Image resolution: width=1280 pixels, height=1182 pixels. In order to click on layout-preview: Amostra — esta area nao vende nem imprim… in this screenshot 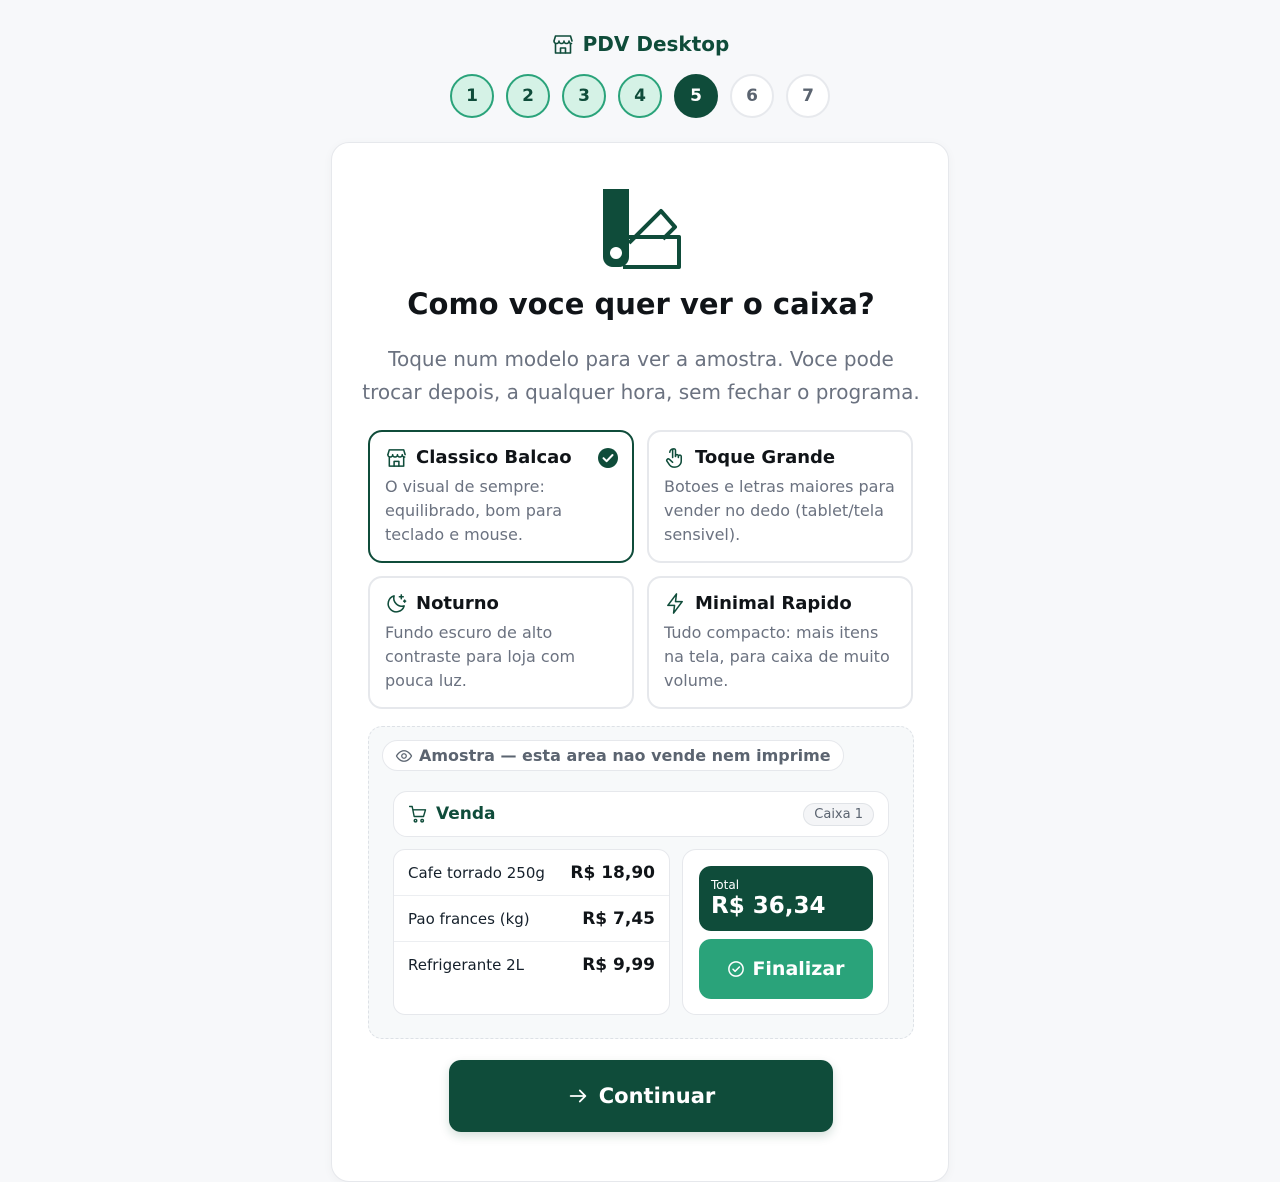, I will do `click(641, 882)`.